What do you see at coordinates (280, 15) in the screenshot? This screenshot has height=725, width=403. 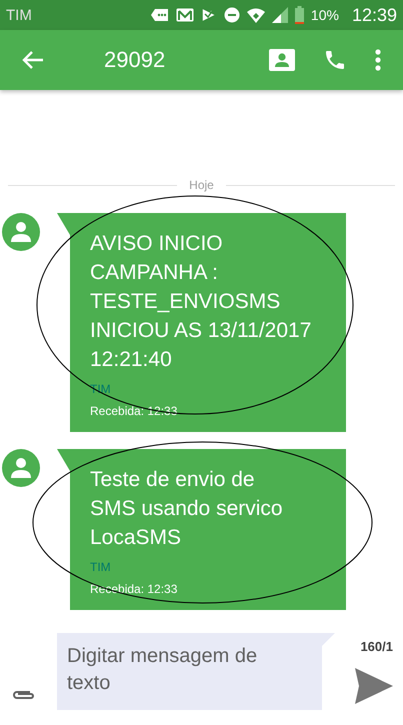 I see `signal-icon` at bounding box center [280, 15].